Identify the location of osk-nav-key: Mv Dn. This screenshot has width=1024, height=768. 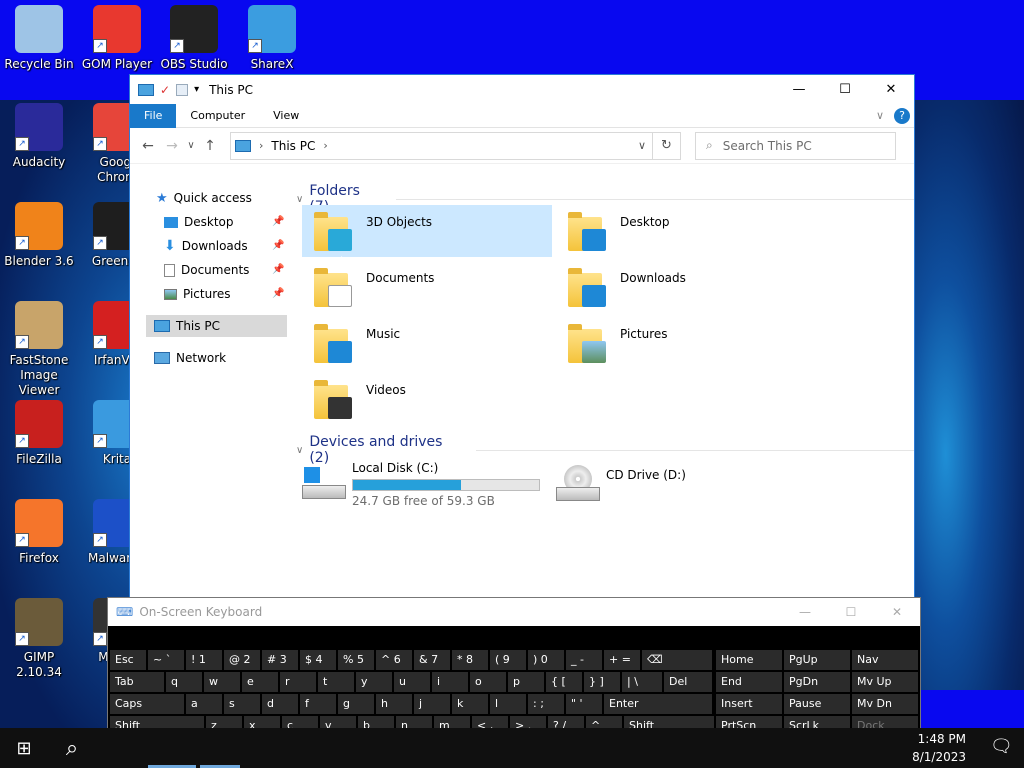
(885, 704).